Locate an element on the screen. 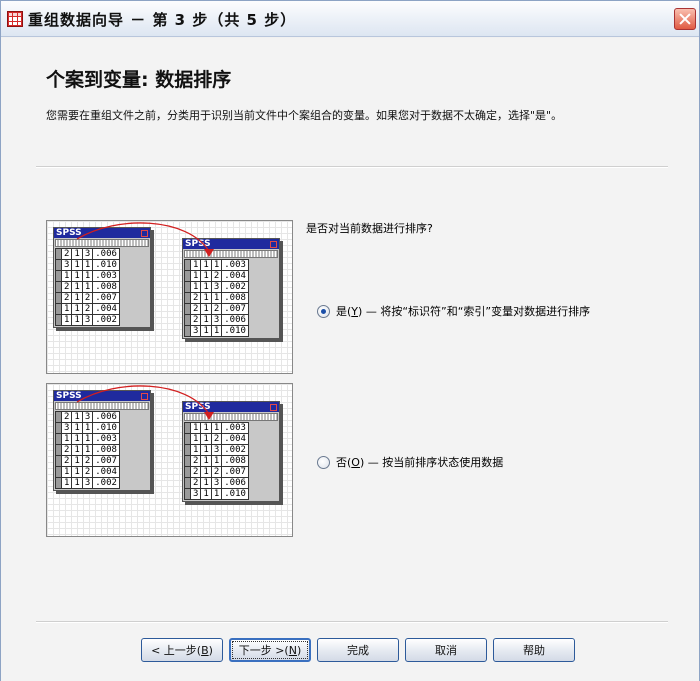 The height and width of the screenshot is (681, 700). finish-button: 完成 is located at coordinates (358, 650).